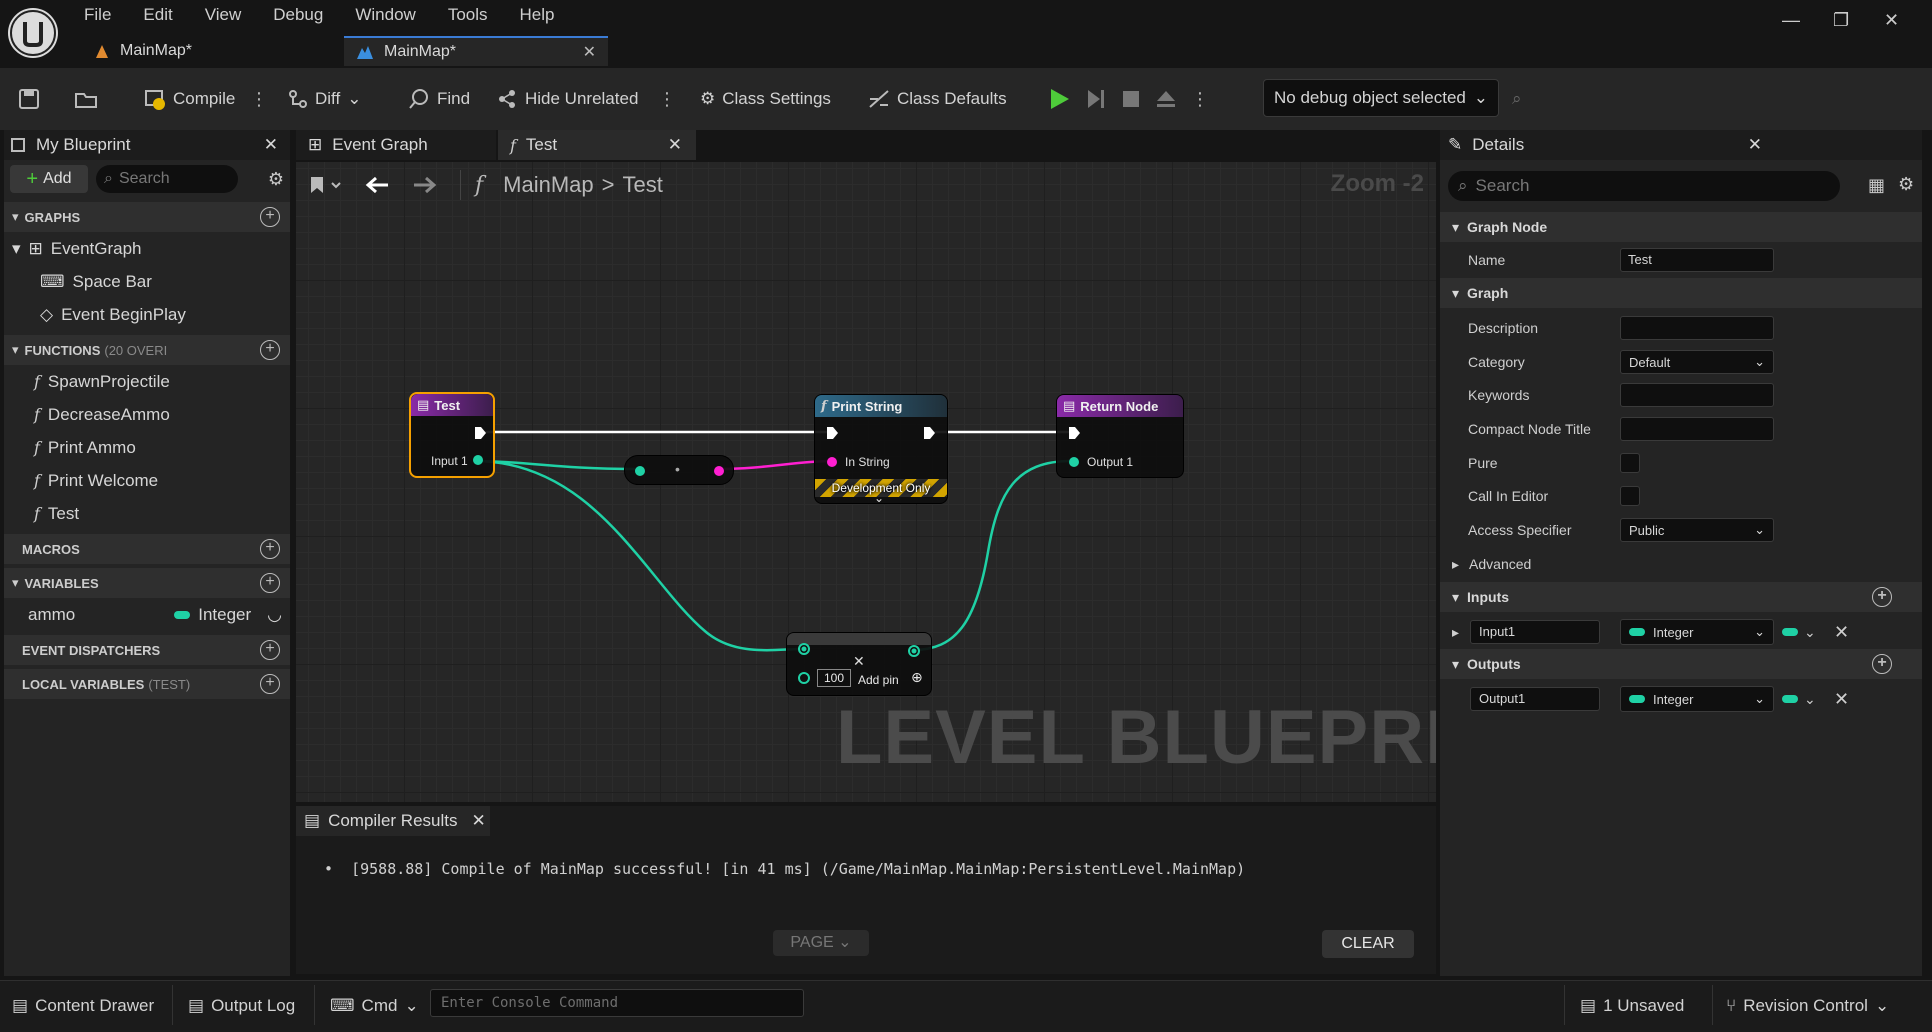 This screenshot has height=1032, width=1932. I want to click on variable-item-ammo: ammo Integer ◡, so click(147, 614).